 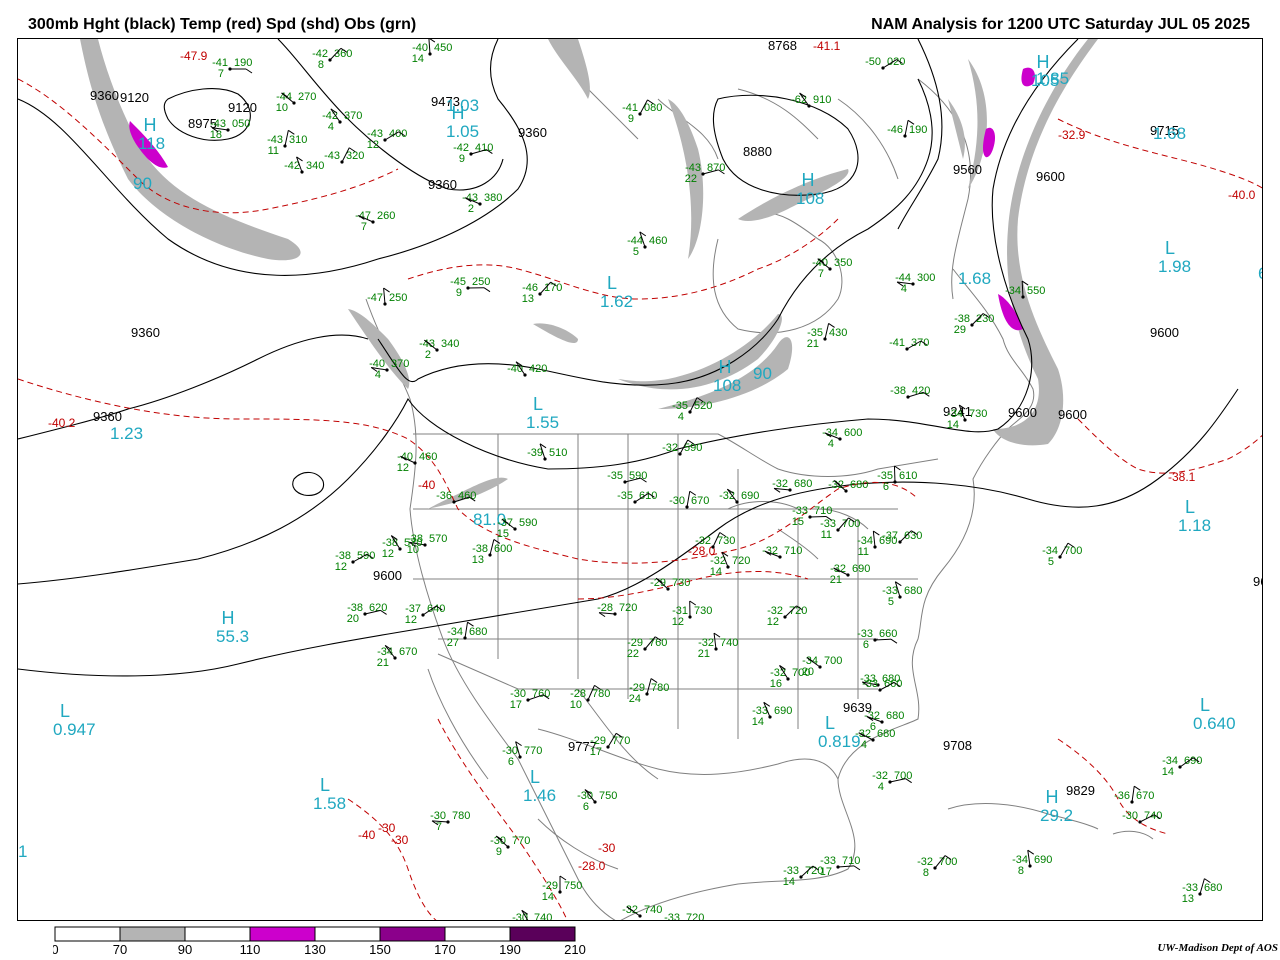 I want to click on hispaniola-outline, so click(x=1133, y=835).